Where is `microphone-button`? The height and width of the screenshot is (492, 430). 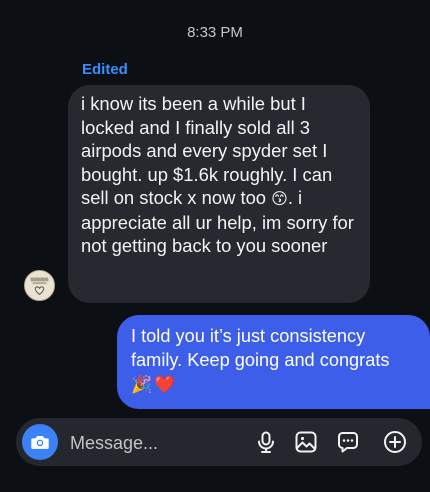 microphone-button is located at coordinates (266, 442).